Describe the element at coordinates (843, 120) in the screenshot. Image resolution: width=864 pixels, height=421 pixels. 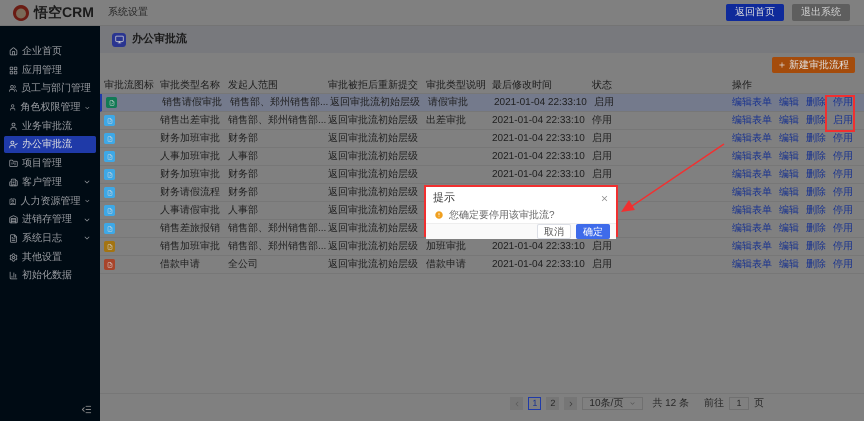
I see `action-link: 启用` at that location.